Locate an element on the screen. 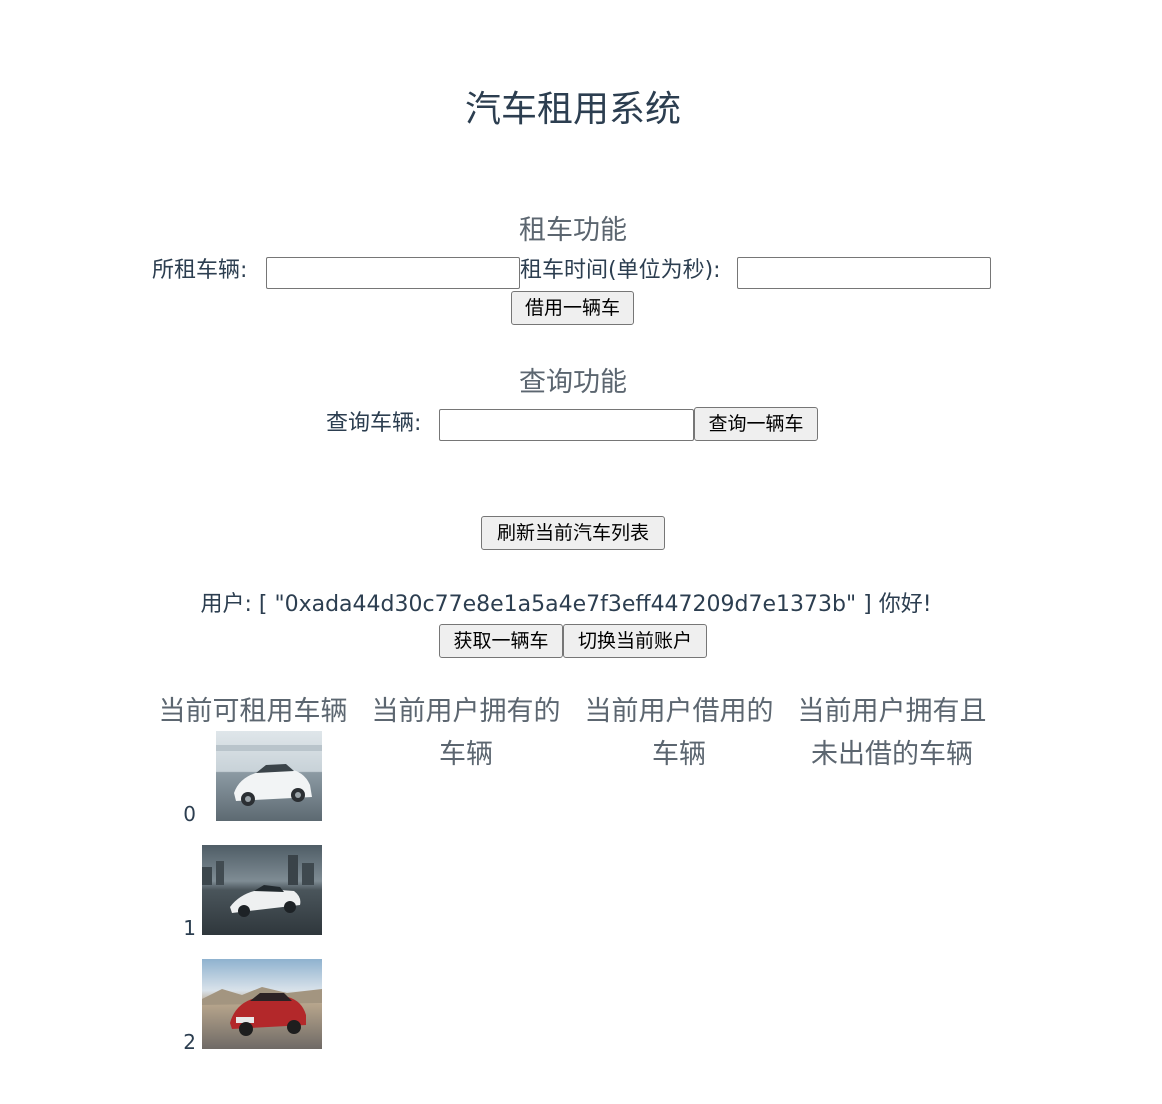 This screenshot has height=1104, width=1162. rent-duration-input is located at coordinates (864, 273).